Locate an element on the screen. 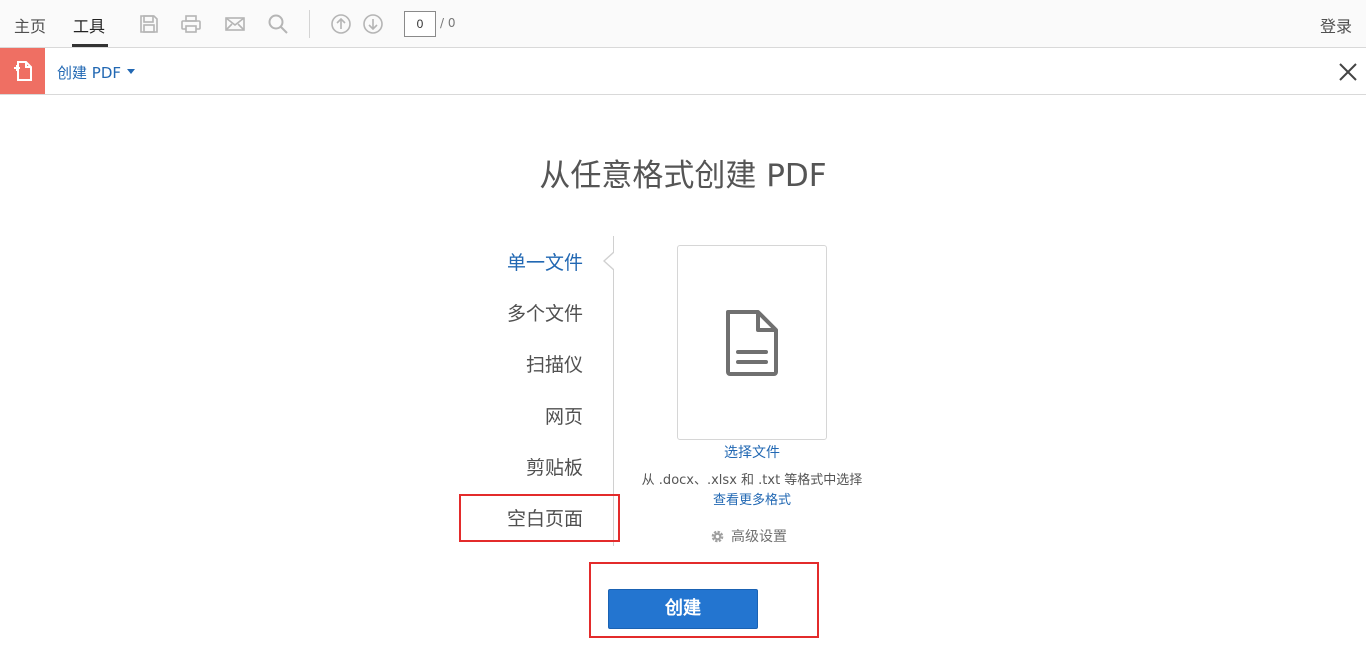 This screenshot has width=1366, height=657. create-pdf-tool-icon is located at coordinates (22, 71).